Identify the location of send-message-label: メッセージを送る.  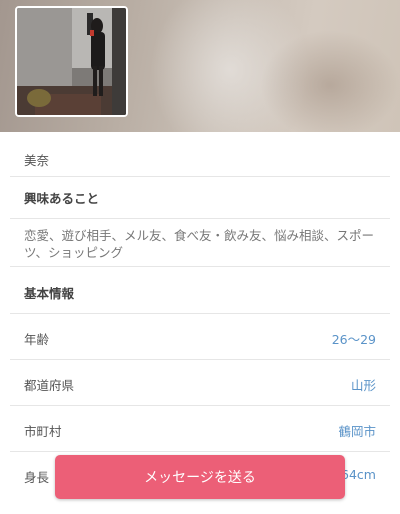
(200, 478).